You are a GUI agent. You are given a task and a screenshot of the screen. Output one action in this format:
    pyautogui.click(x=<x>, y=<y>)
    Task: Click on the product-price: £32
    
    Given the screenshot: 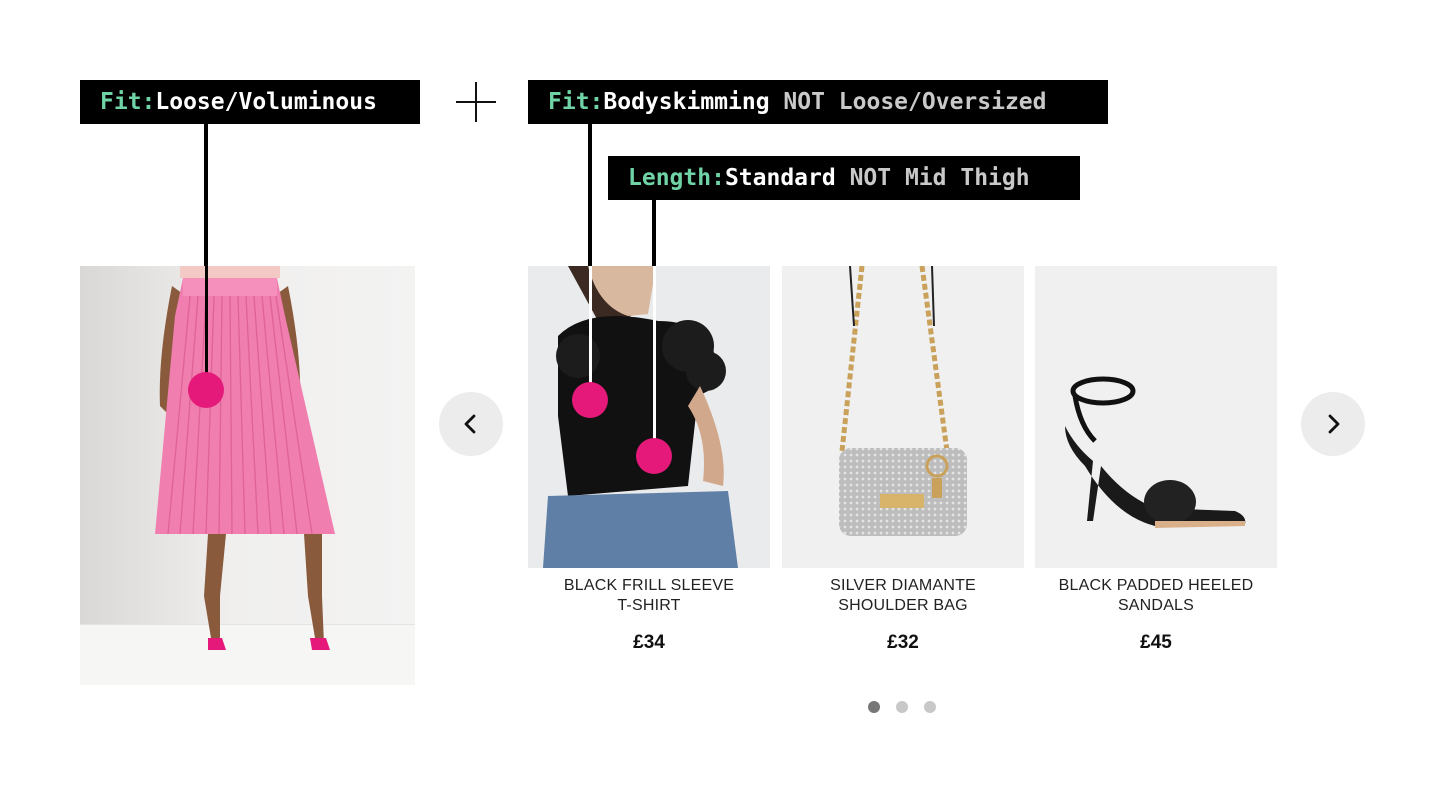 What is the action you would take?
    pyautogui.click(x=903, y=642)
    